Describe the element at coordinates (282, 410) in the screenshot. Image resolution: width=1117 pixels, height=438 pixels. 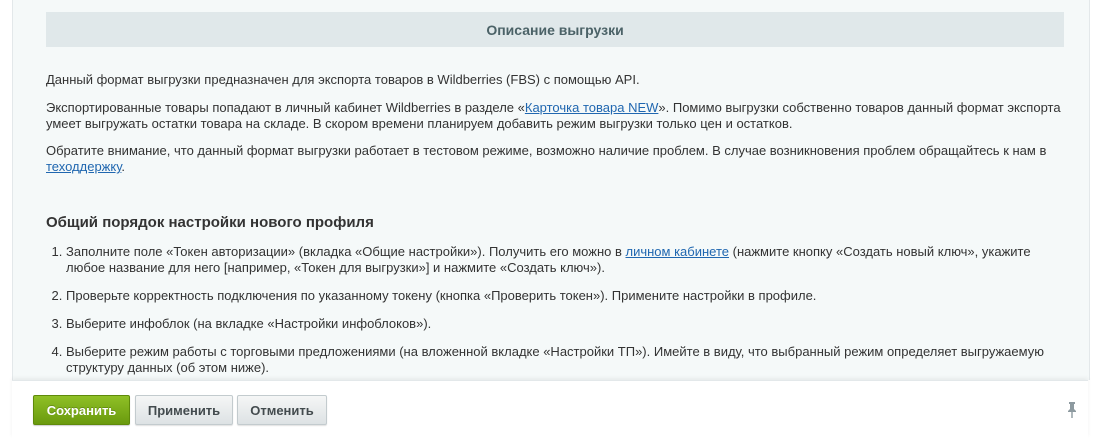
I see `cancel-button: Отменить` at that location.